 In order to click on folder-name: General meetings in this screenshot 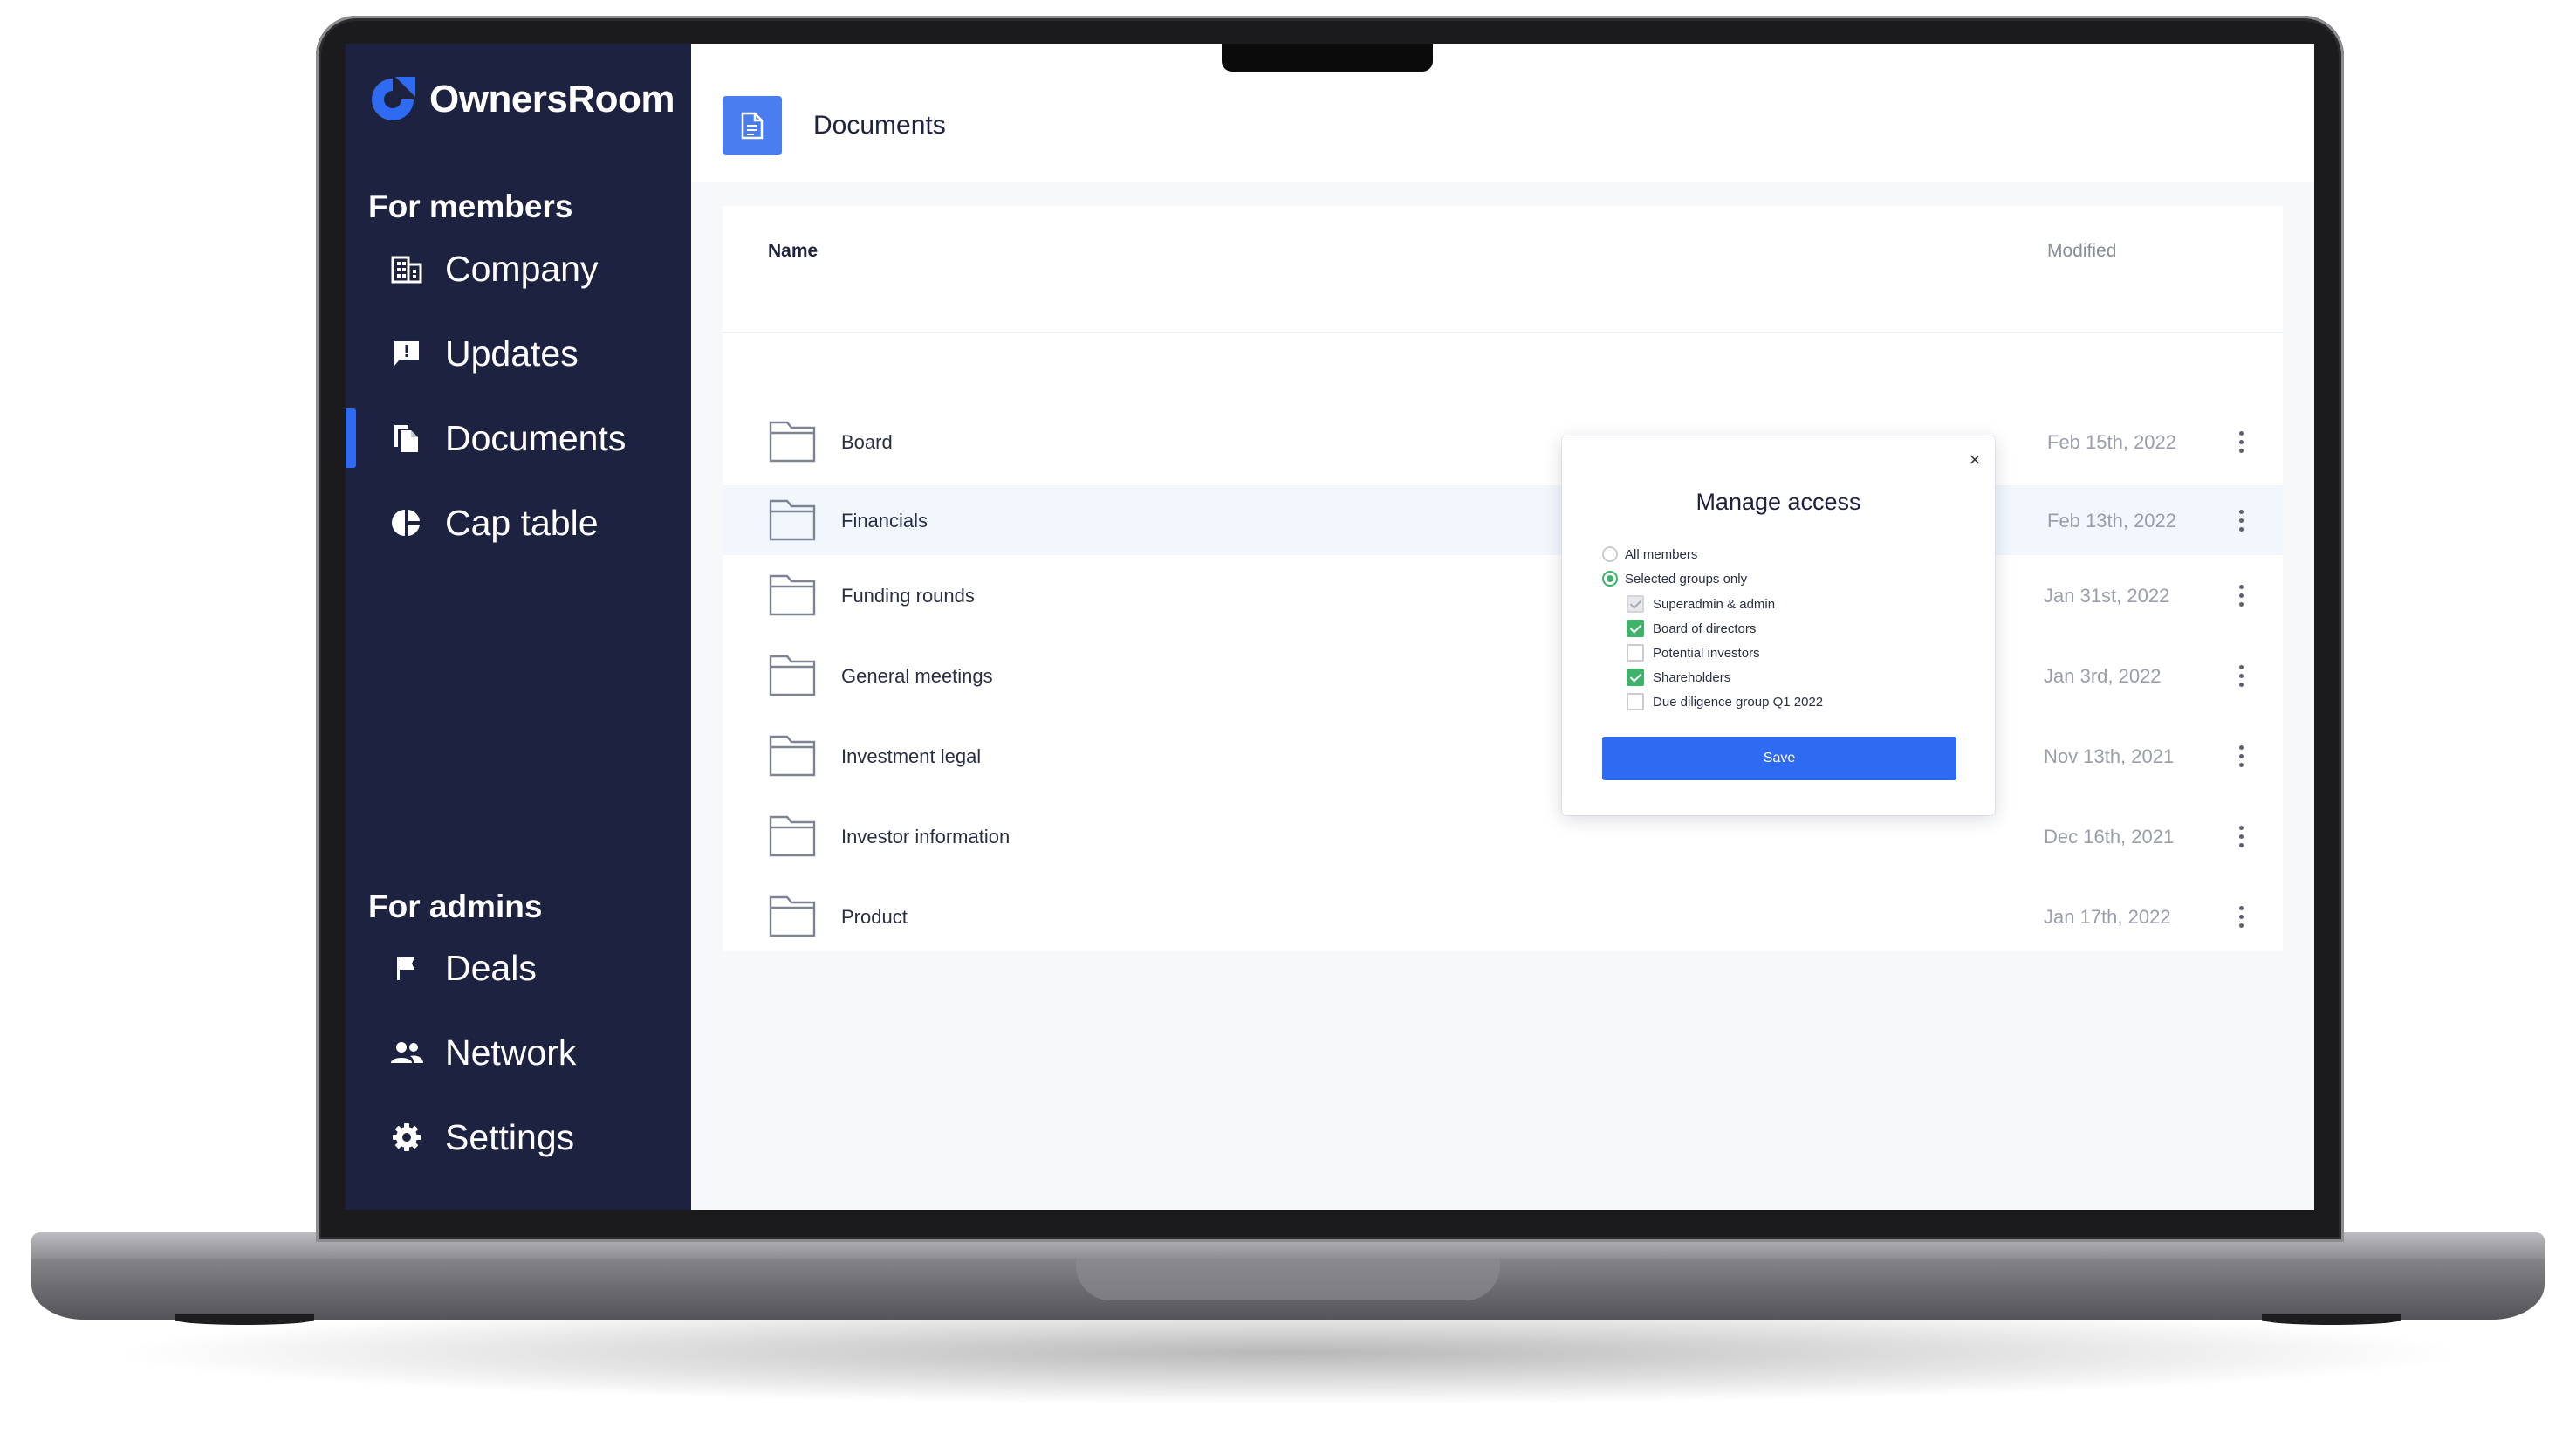, I will do `click(917, 677)`.